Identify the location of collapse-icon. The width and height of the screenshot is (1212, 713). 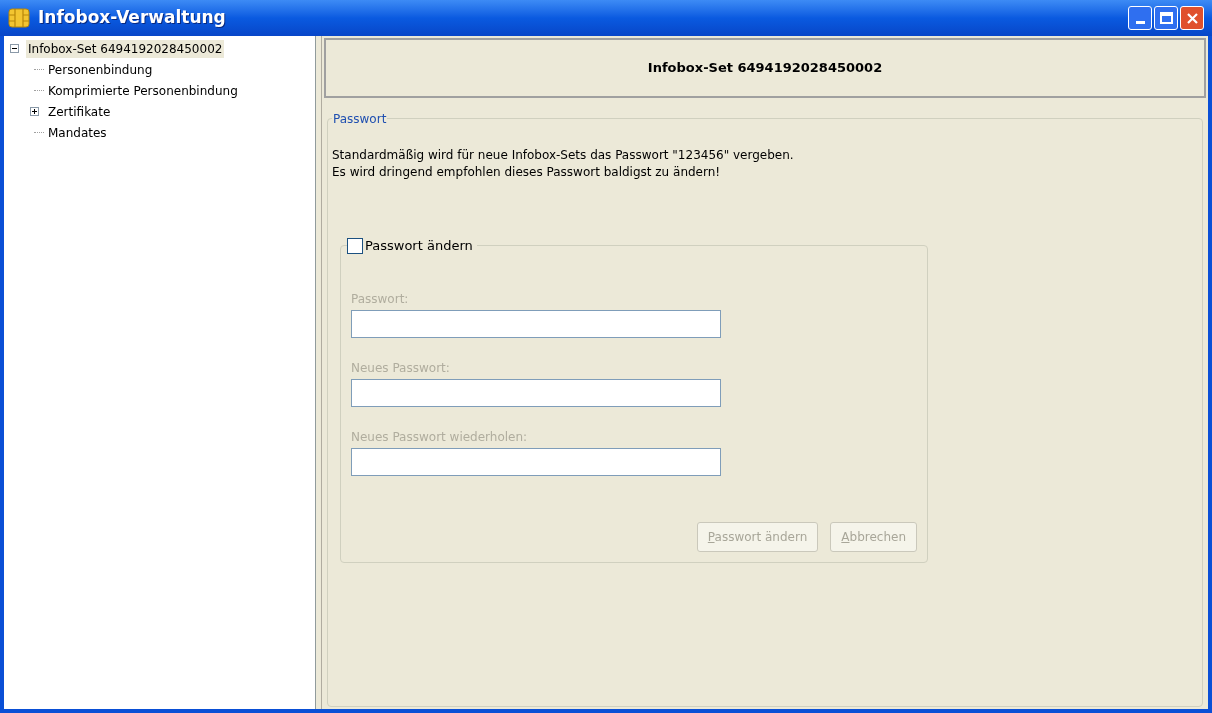
(14, 48).